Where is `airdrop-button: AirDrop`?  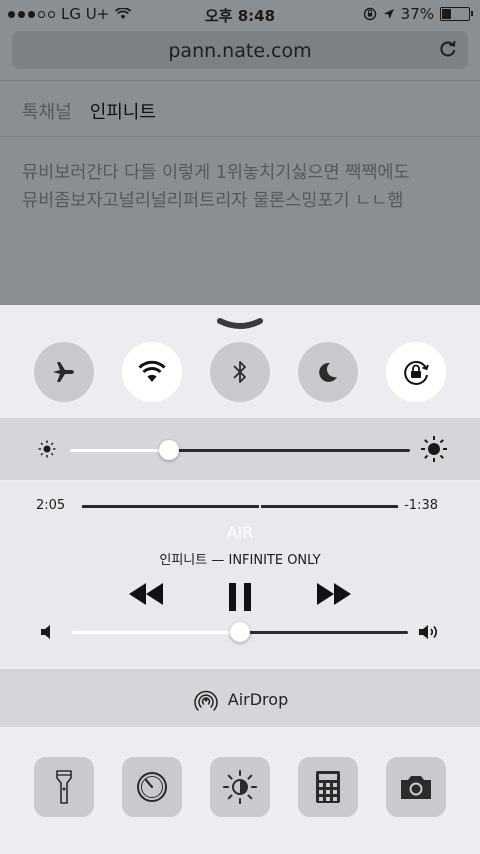
airdrop-button: AirDrop is located at coordinates (240, 698).